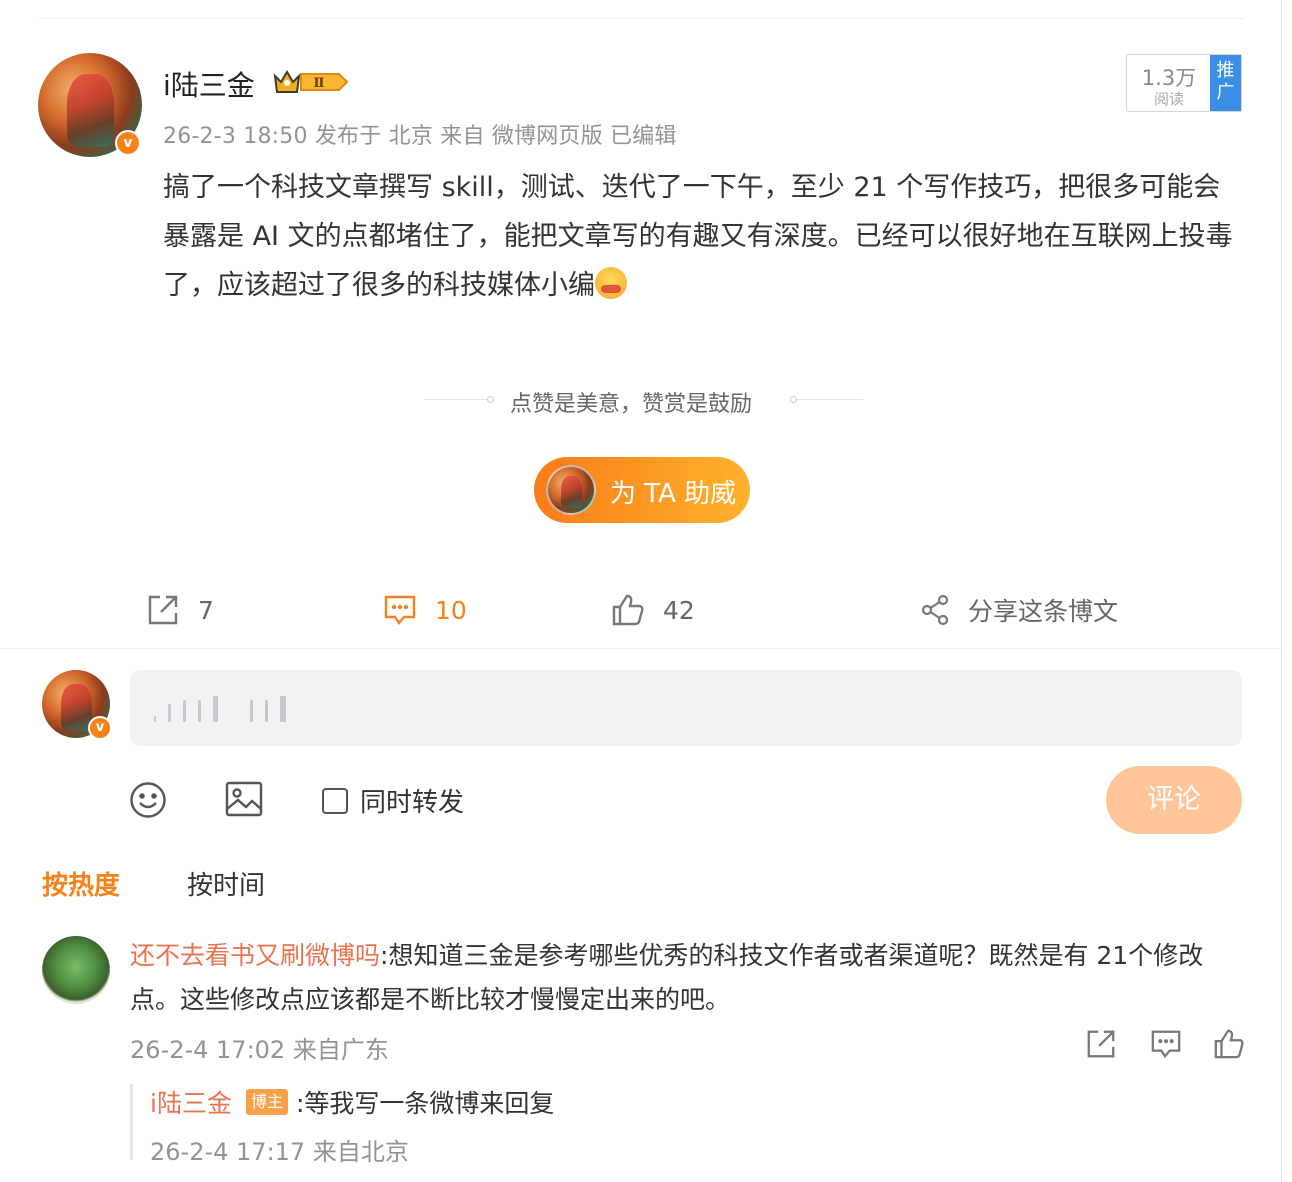 This screenshot has height=1182, width=1292. I want to click on also-repost-toggle: 同时转发, so click(393, 800).